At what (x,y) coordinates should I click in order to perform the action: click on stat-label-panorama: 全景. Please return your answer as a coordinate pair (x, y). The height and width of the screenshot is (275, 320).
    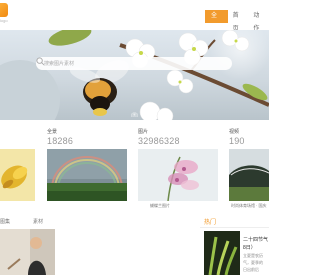
    Looking at the image, I should click on (52, 132).